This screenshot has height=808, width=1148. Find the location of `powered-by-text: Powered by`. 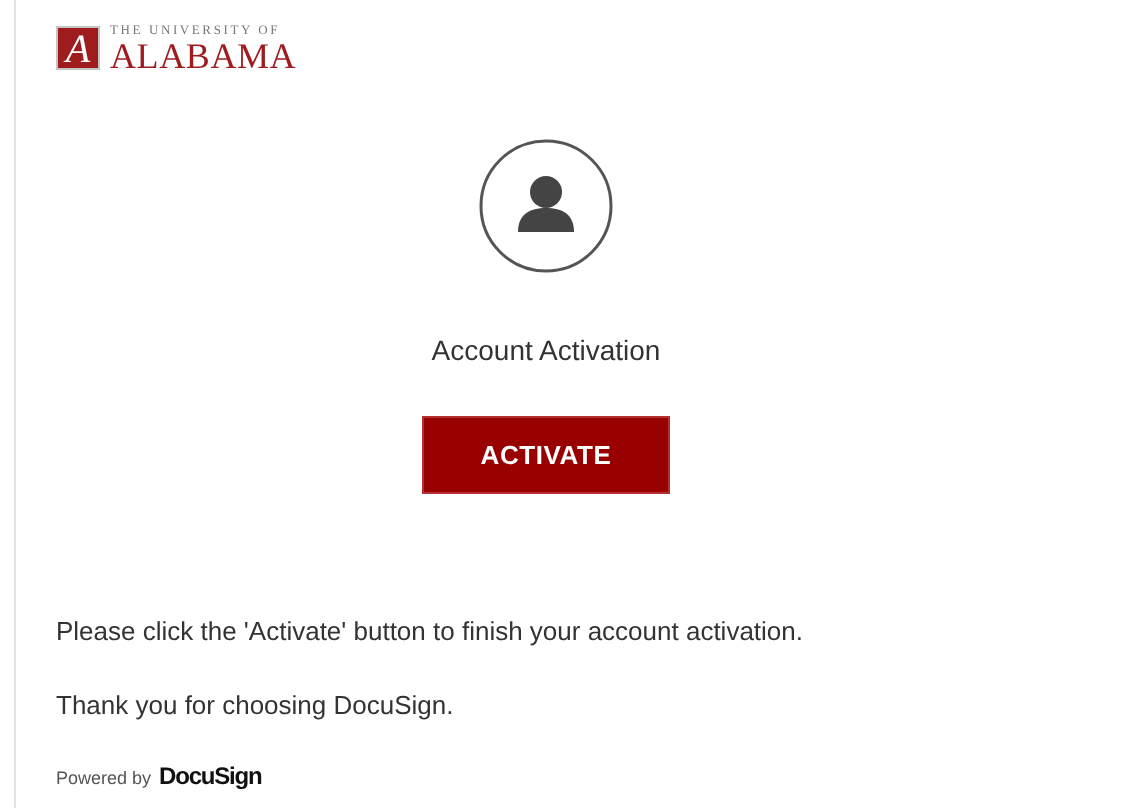

powered-by-text: Powered by is located at coordinates (104, 778).